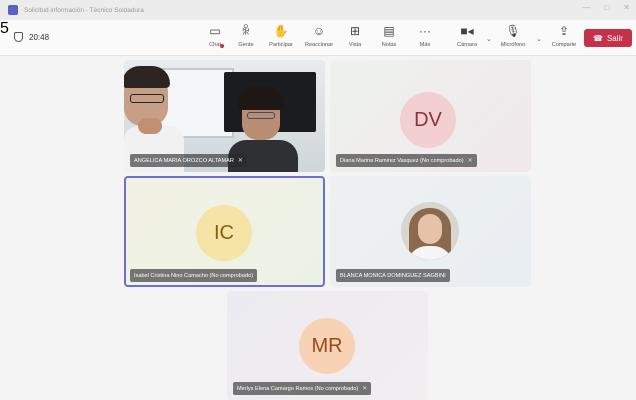 This screenshot has width=636, height=400. Describe the element at coordinates (513, 31) in the screenshot. I see `mic-off-icon: 🎙` at that location.